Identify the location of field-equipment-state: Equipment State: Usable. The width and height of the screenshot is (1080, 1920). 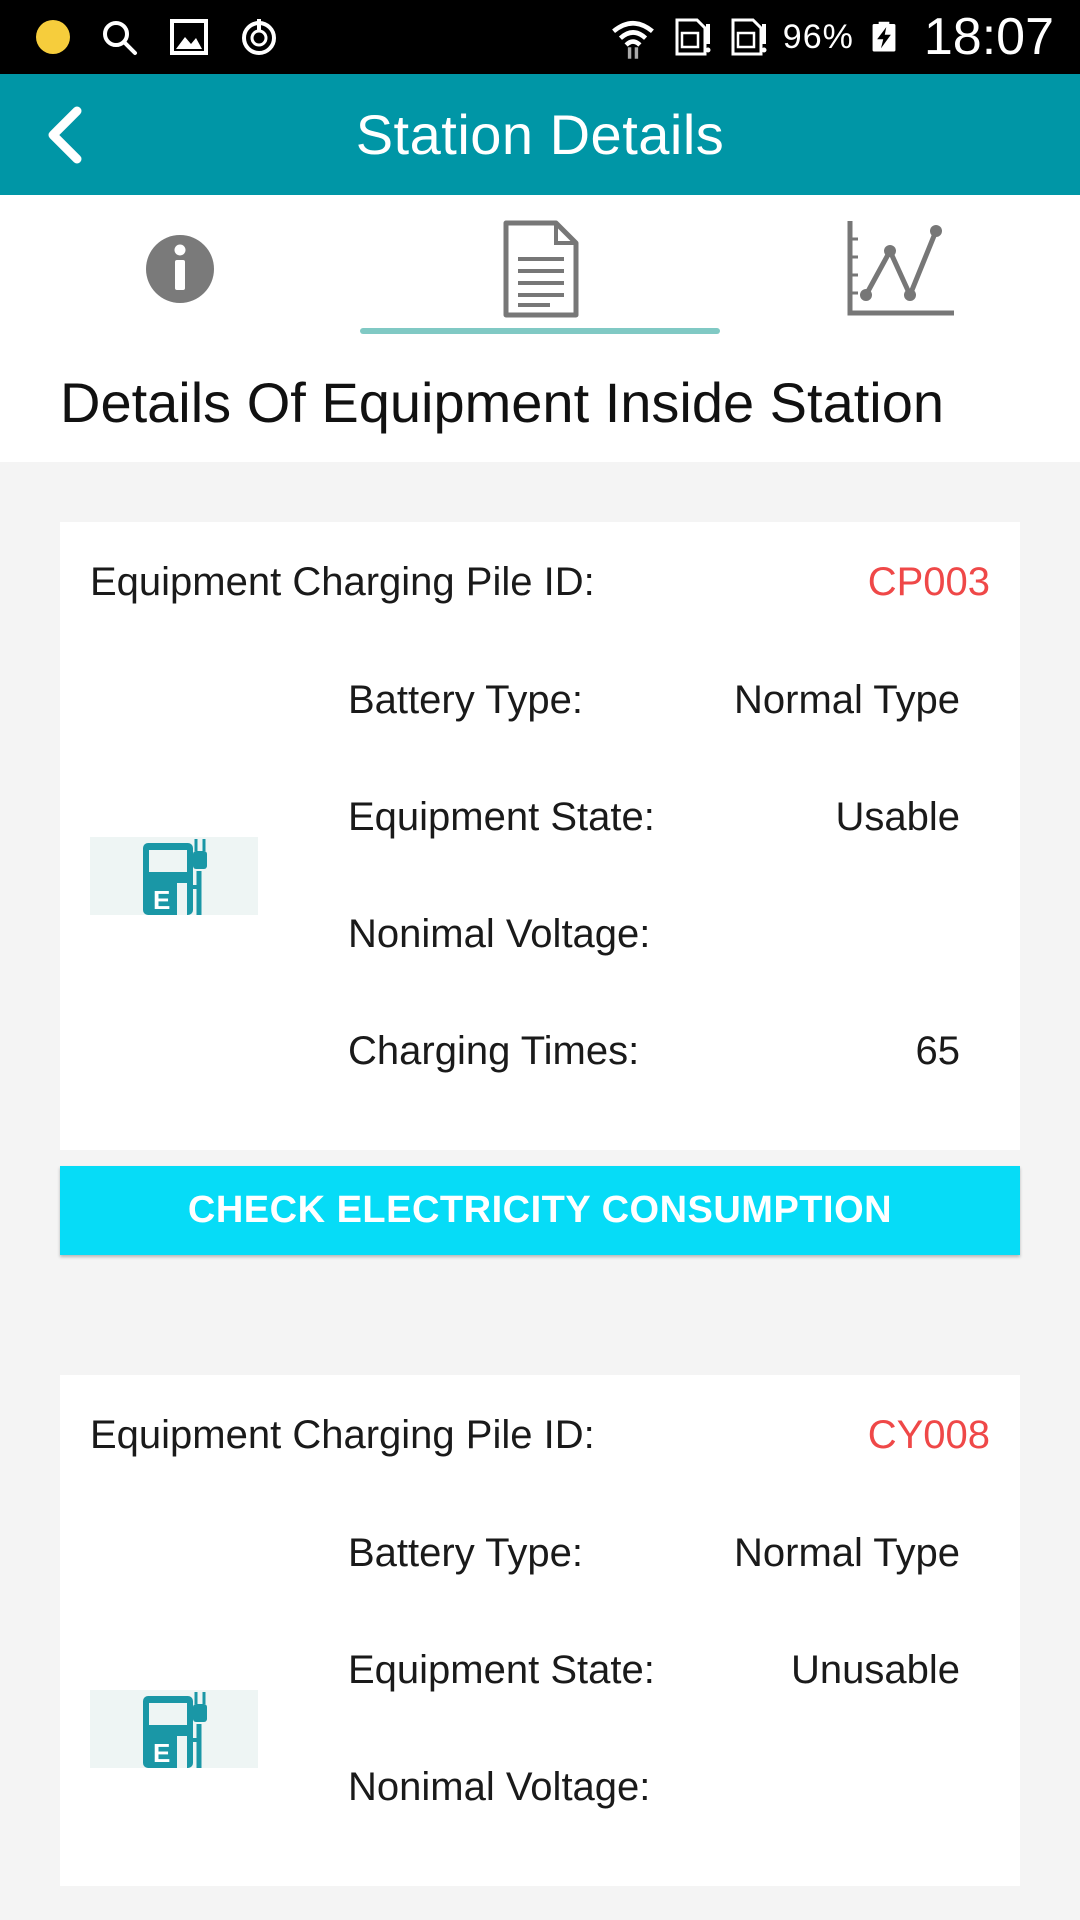
(654, 817).